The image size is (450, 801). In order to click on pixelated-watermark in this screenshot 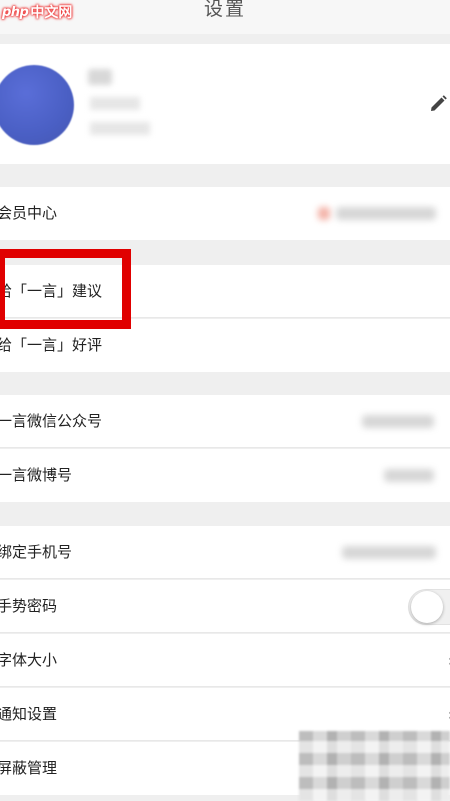, I will do `click(374, 766)`.